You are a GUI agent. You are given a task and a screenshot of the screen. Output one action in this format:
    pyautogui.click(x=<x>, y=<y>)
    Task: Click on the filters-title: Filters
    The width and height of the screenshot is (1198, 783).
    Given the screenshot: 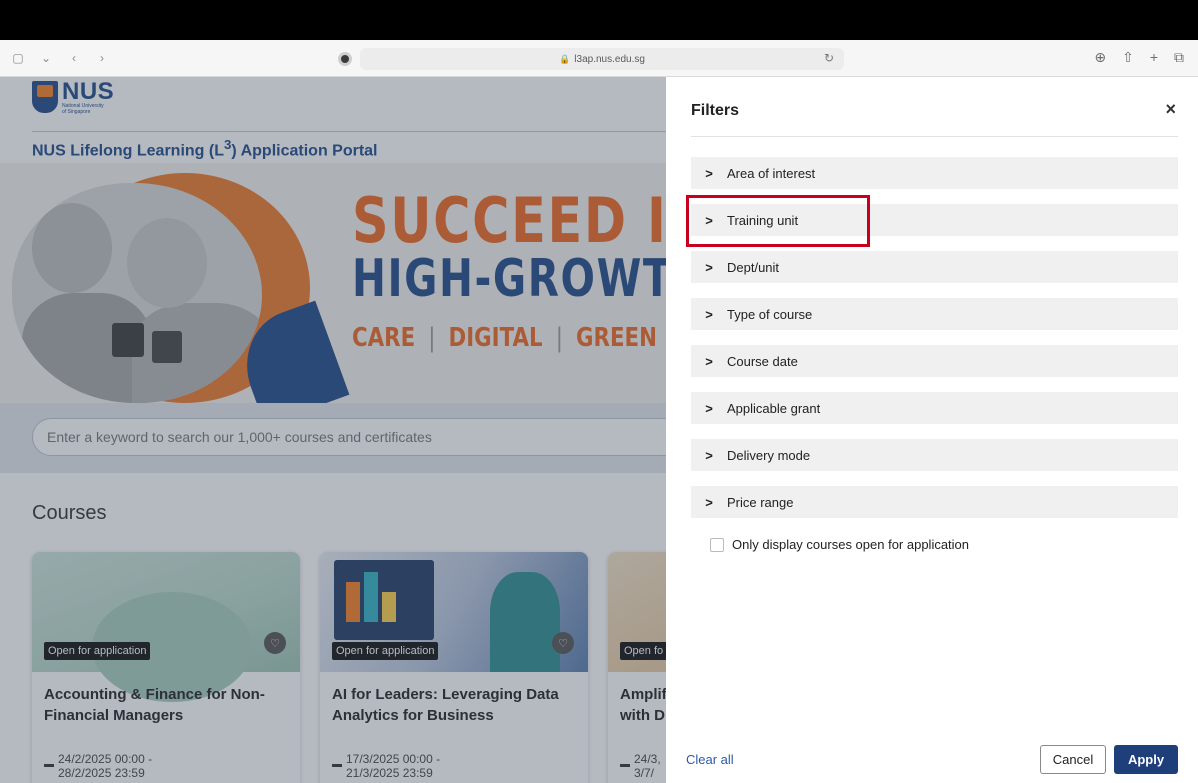 What is the action you would take?
    pyautogui.click(x=715, y=110)
    